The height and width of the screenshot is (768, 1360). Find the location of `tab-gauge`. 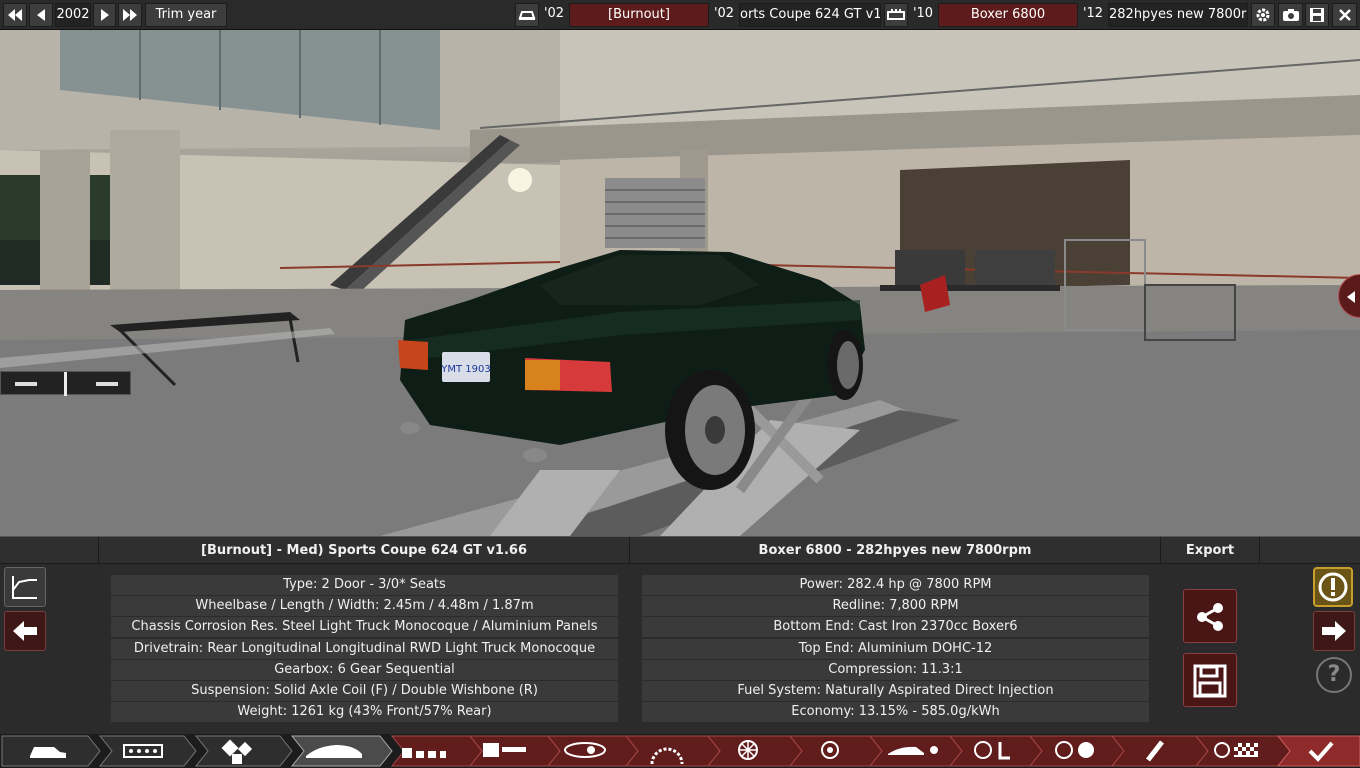

tab-gauge is located at coordinates (1242, 751).